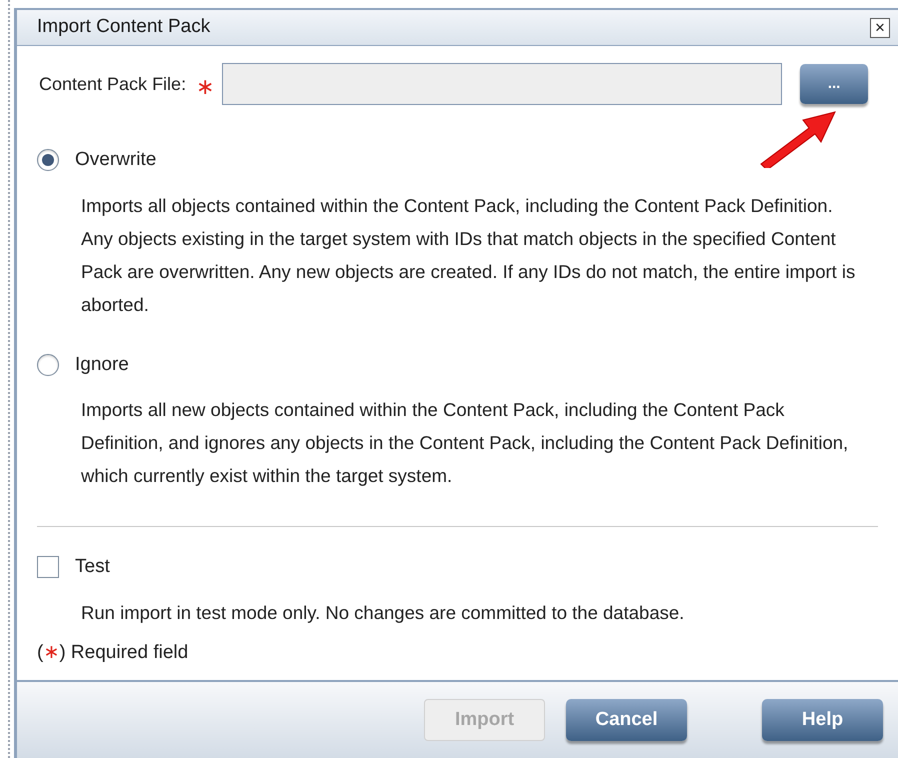 The image size is (898, 758). I want to click on window-title: Import Content Pack, so click(123, 27).